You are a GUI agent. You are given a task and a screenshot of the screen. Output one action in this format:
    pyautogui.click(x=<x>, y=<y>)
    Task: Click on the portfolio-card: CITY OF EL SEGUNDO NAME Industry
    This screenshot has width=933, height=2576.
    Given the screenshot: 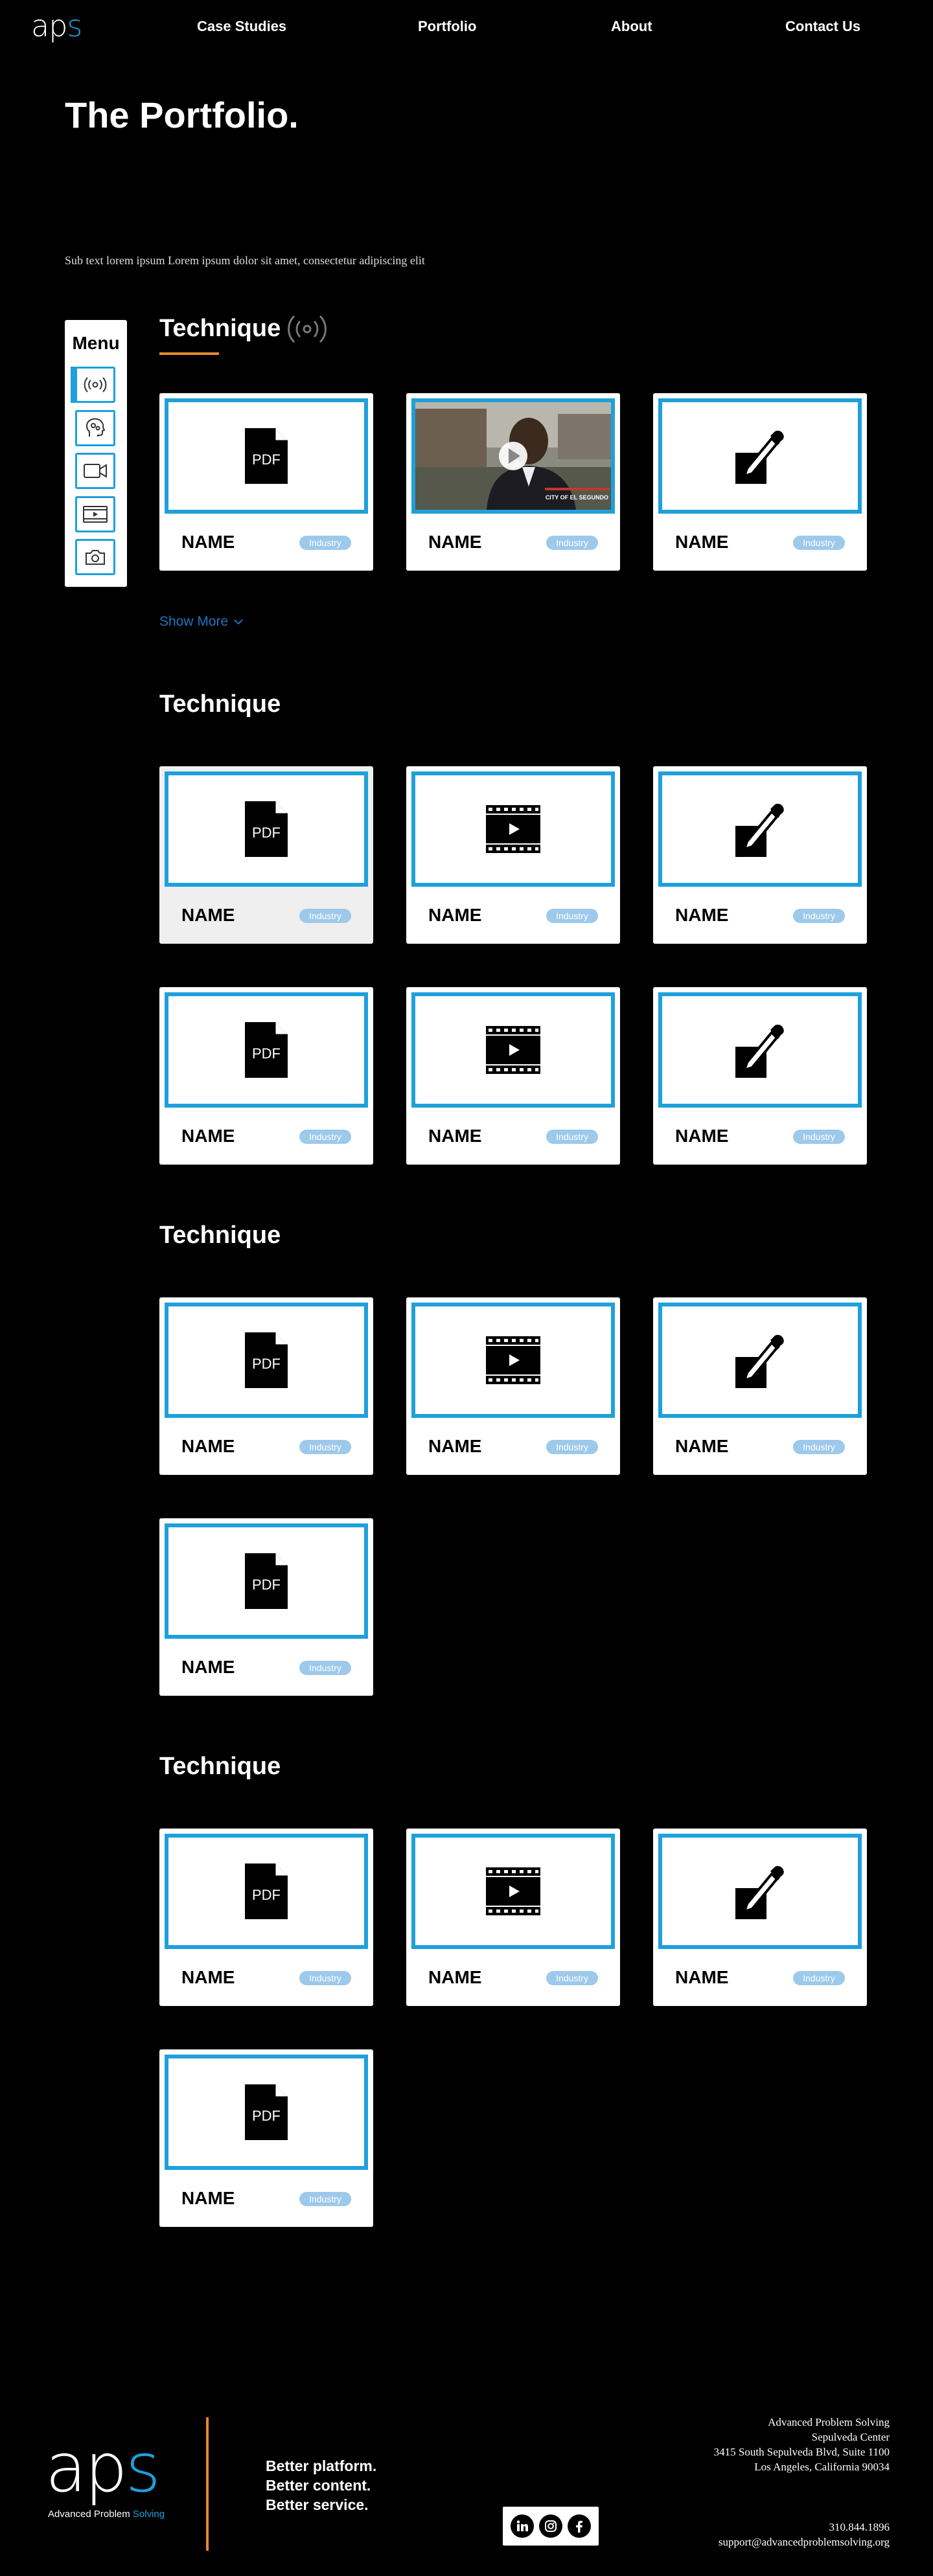 What is the action you would take?
    pyautogui.click(x=513, y=482)
    